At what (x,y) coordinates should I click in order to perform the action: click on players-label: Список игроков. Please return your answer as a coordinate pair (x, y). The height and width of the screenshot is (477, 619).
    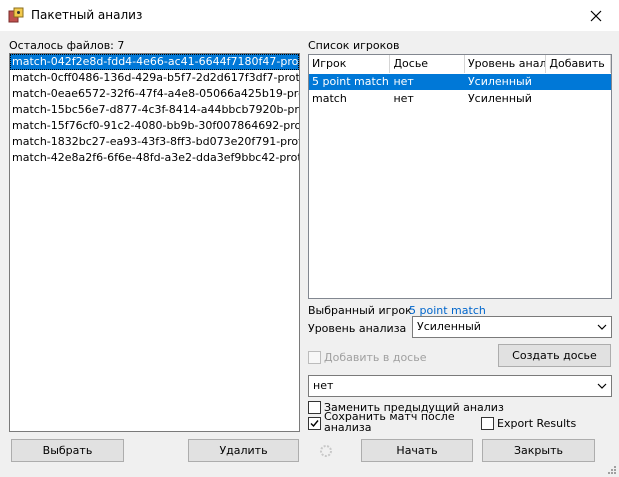
    Looking at the image, I should click on (354, 45).